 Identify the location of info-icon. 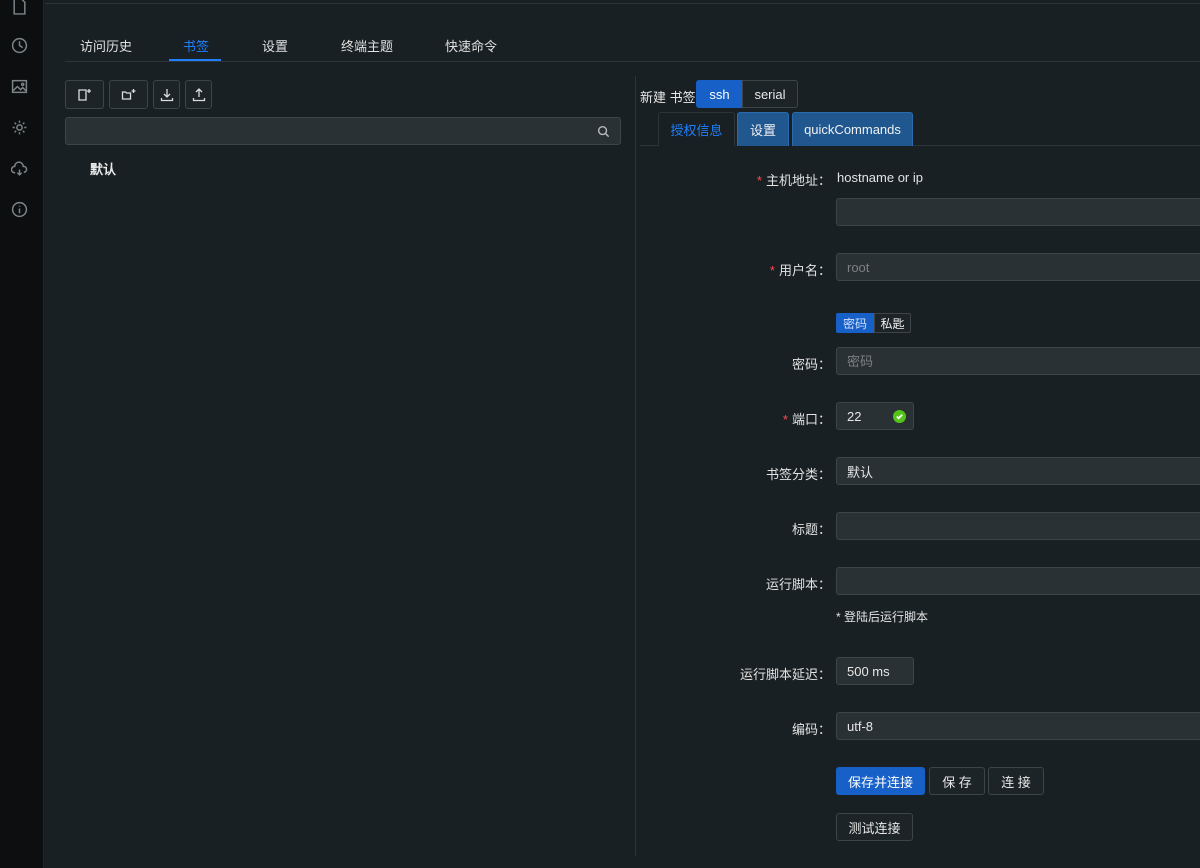
(19, 209).